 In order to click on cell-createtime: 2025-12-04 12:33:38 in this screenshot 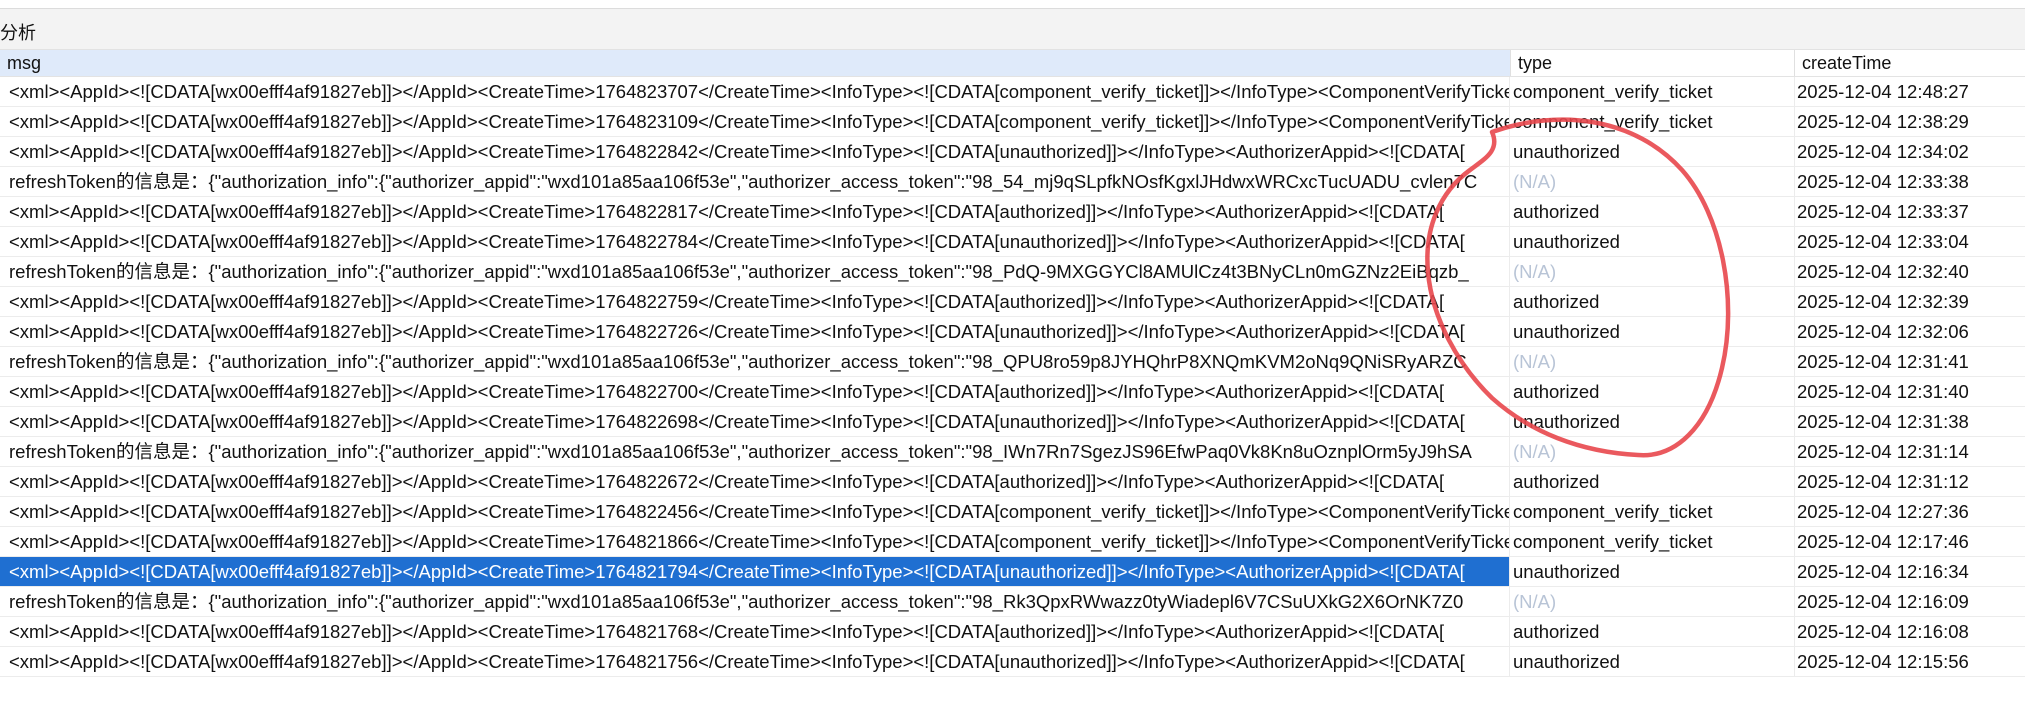, I will do `click(1910, 181)`.